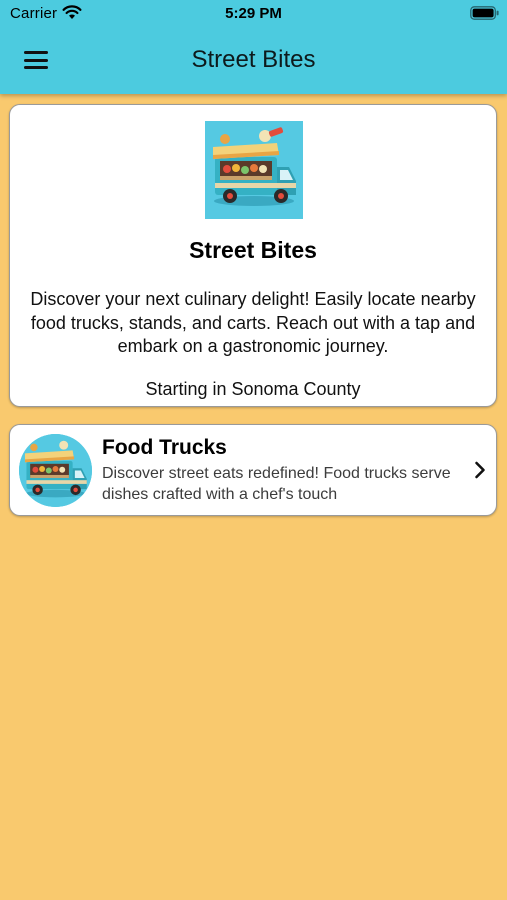  What do you see at coordinates (253, 13) in the screenshot?
I see `status-time: 5:29 PM` at bounding box center [253, 13].